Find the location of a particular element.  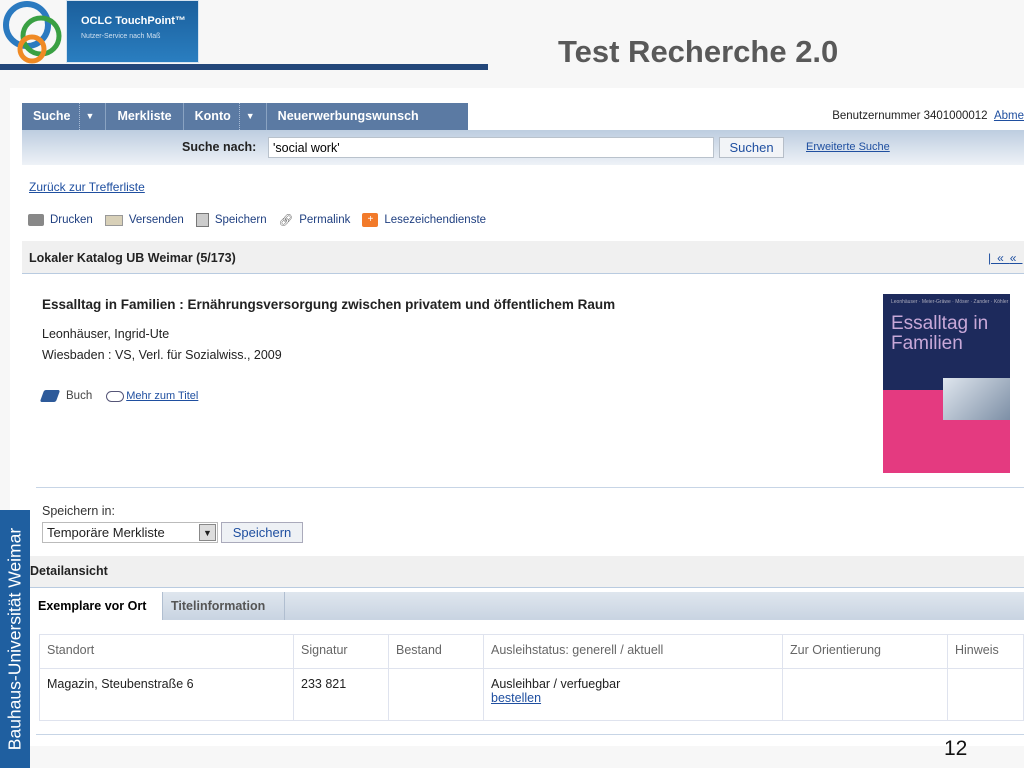

oclc-logo is located at coordinates (31, 32).